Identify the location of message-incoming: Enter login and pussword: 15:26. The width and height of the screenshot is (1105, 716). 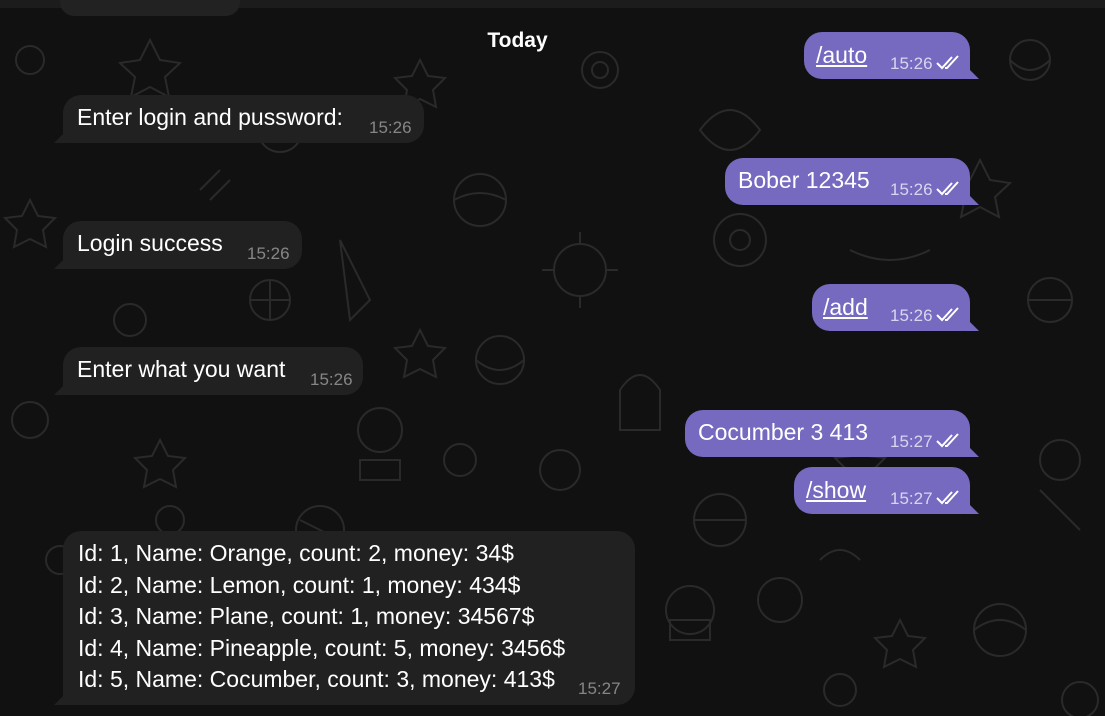
(243, 119).